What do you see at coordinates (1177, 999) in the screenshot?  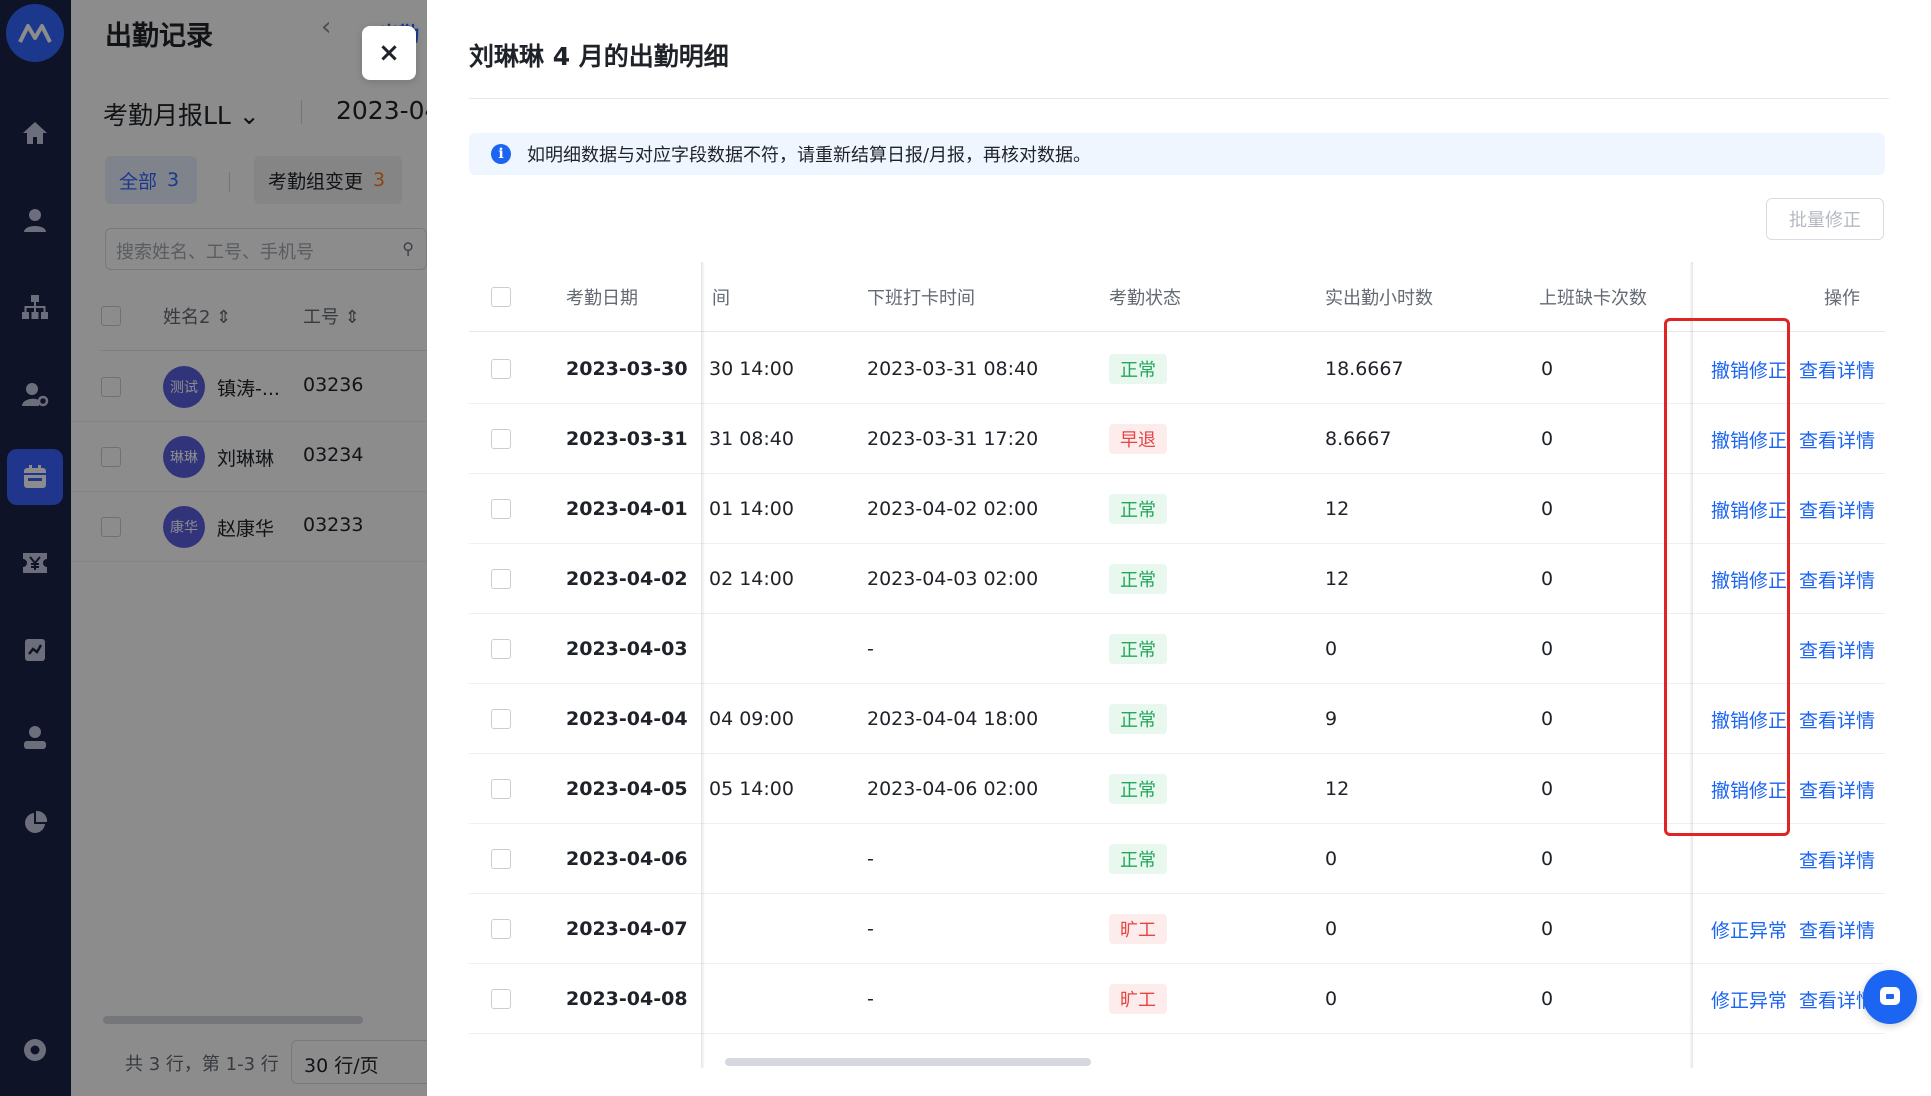 I see `table-row: 2023-04-08- 旷工 0 0 修正异常 查看详情` at bounding box center [1177, 999].